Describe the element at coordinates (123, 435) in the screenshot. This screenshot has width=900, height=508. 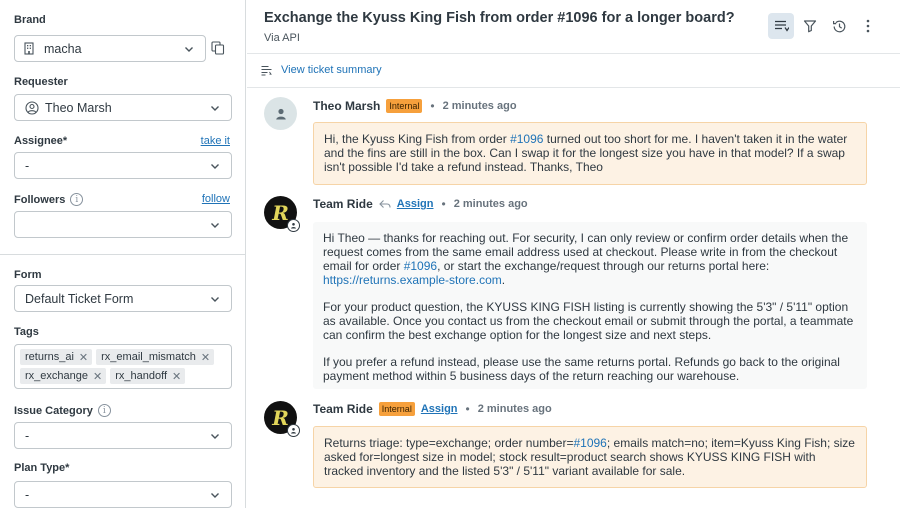
I see `issue-category-select: -` at that location.